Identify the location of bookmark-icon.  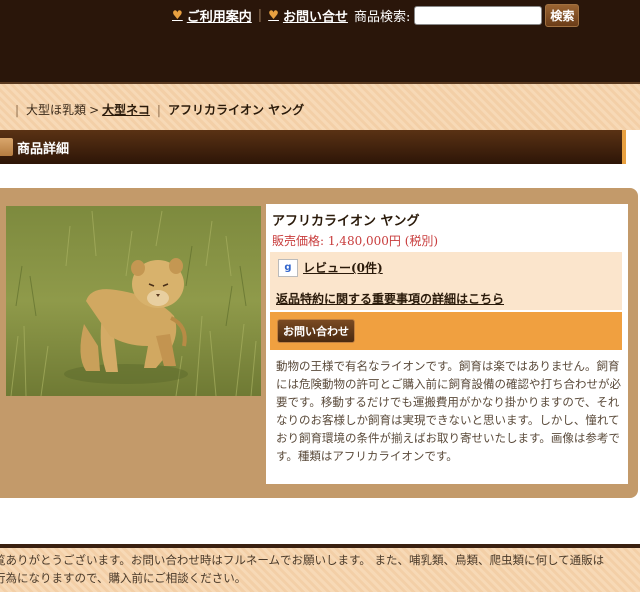
(6, 147).